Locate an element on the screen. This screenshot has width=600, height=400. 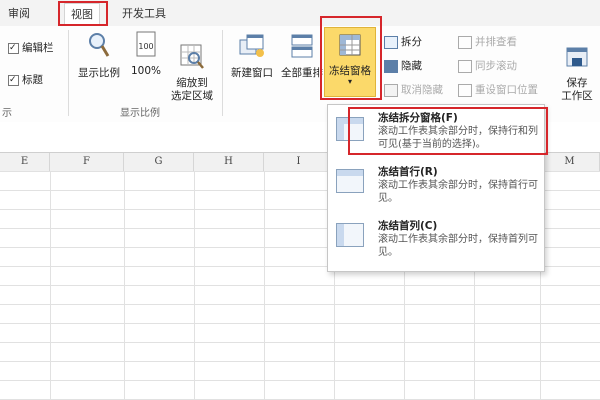
save-workspace-button: 保存 工作区 is located at coordinates (577, 74).